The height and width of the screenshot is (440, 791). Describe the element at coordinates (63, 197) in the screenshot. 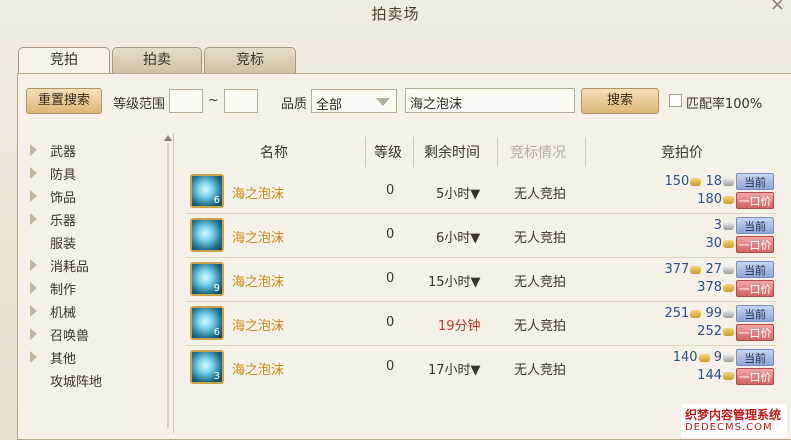

I see `category-accessories: 饰品` at that location.